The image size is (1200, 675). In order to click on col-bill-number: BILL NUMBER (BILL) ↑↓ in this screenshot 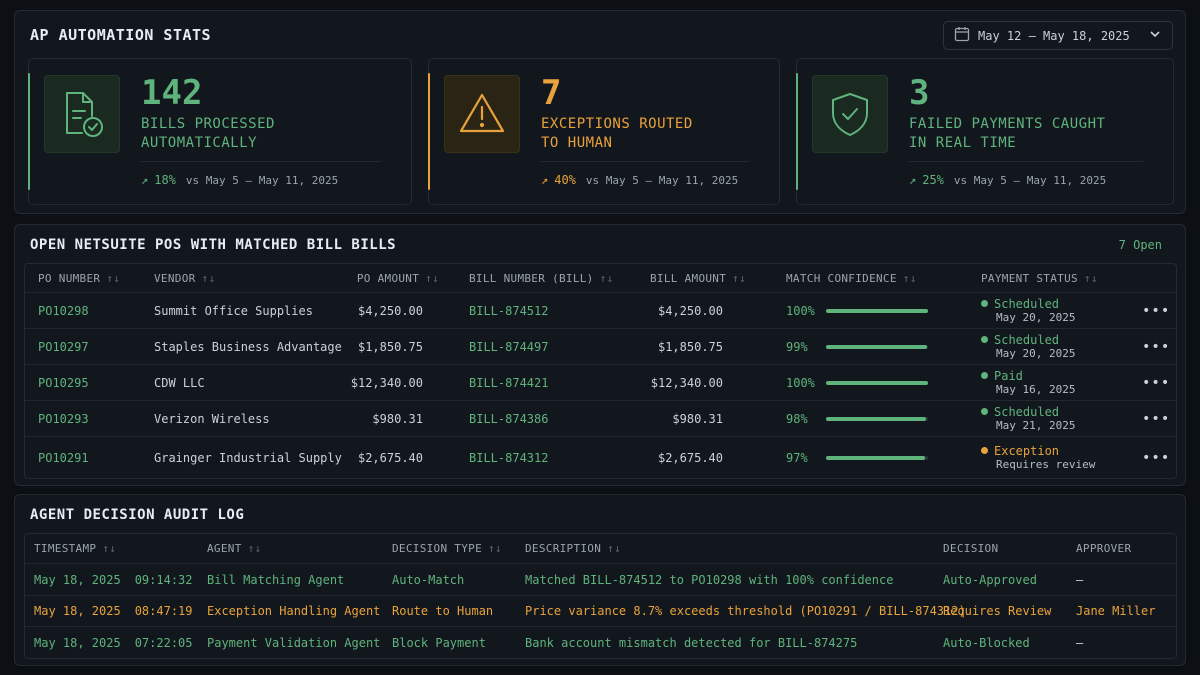, I will do `click(541, 278)`.